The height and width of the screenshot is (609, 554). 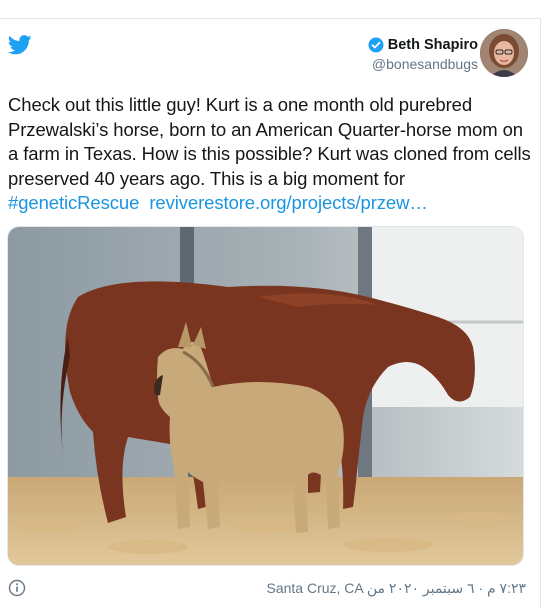 What do you see at coordinates (504, 53) in the screenshot?
I see `avatar` at bounding box center [504, 53].